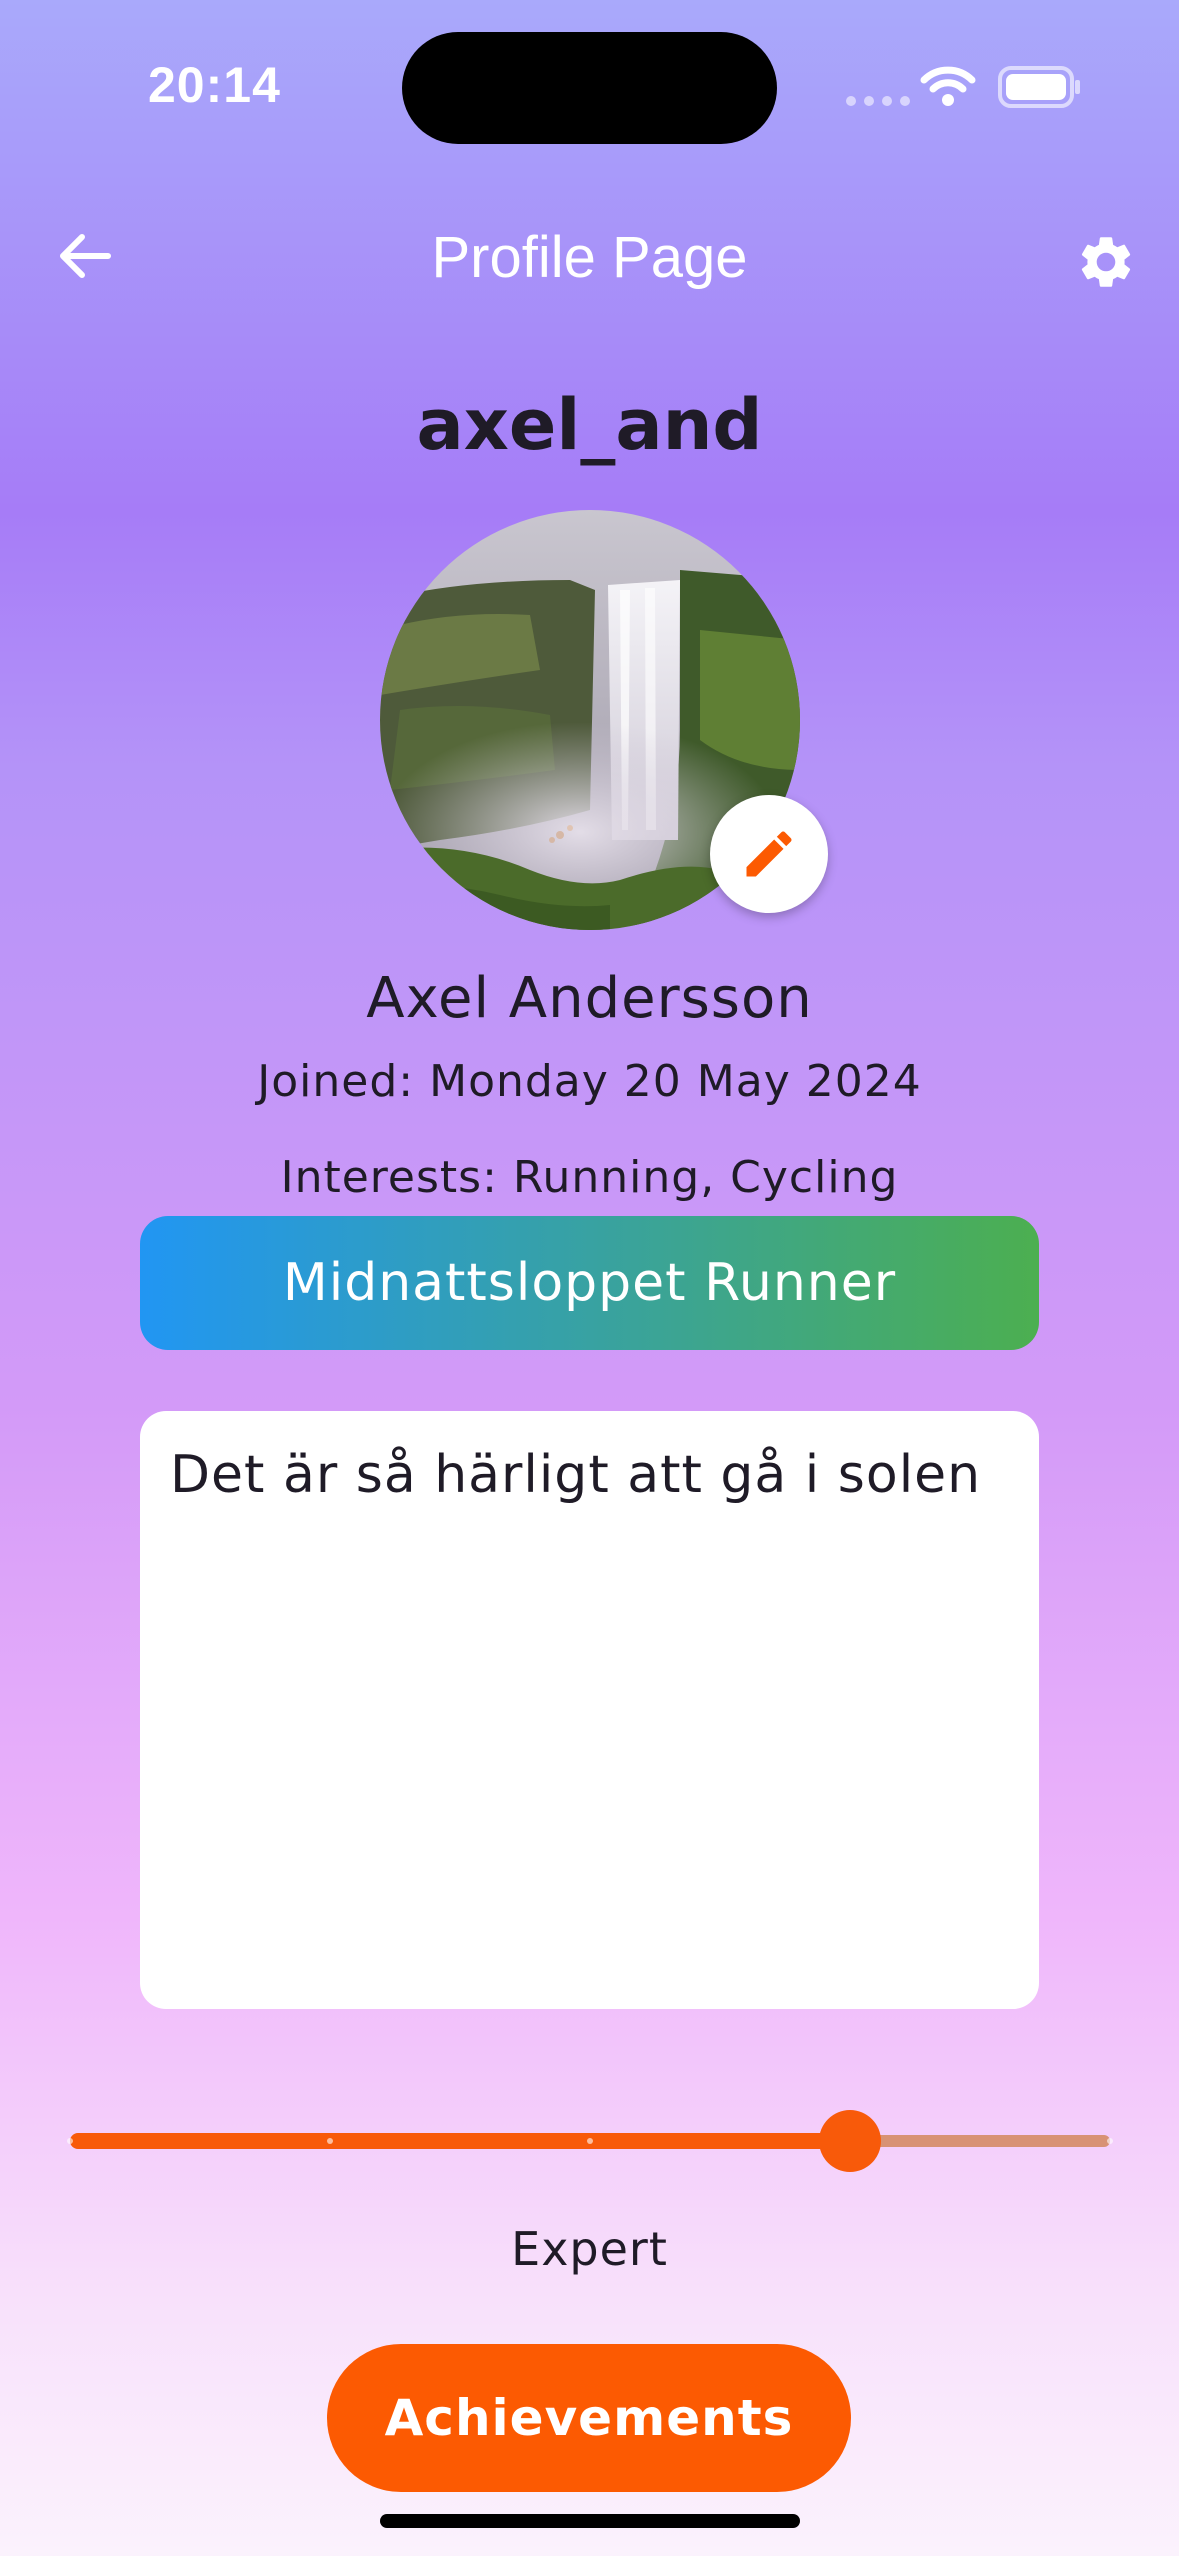  I want to click on title-badge: Midnattsloppet Runner, so click(589, 1283).